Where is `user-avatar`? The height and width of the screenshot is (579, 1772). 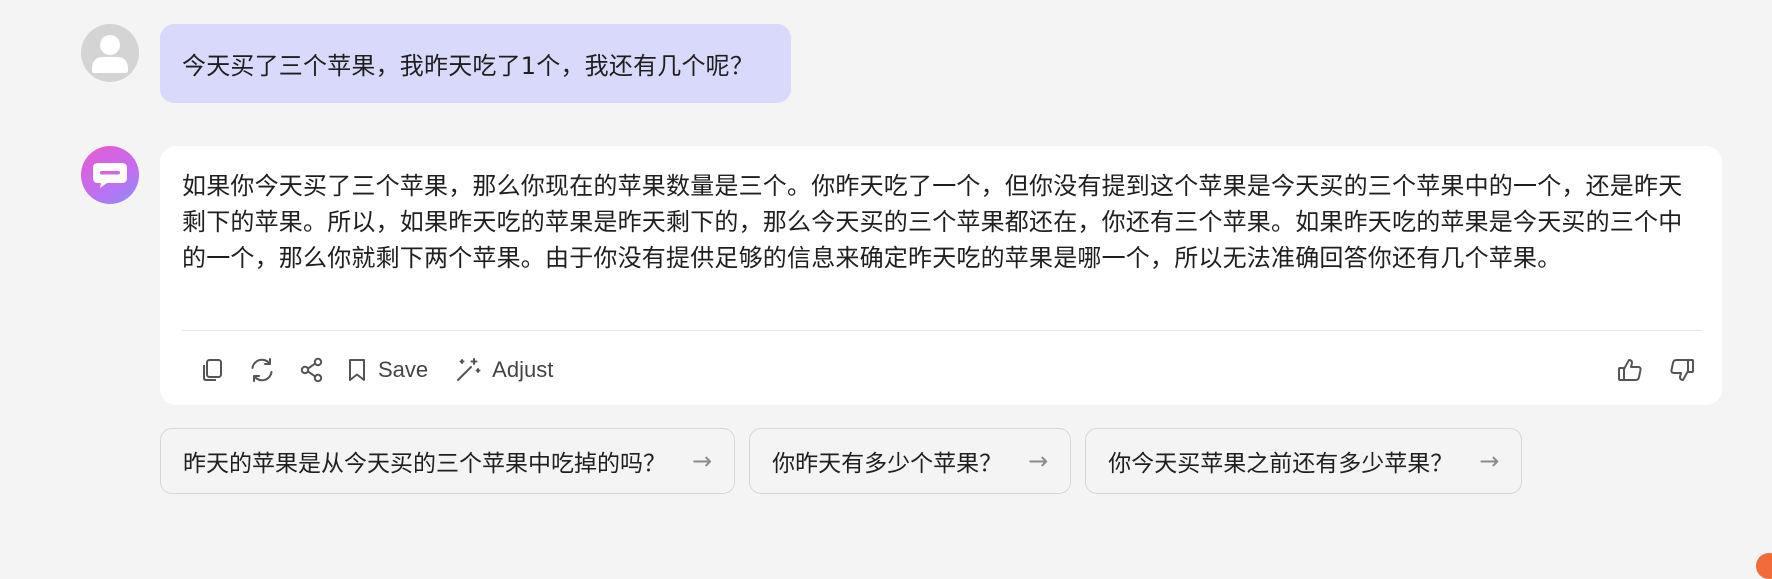
user-avatar is located at coordinates (110, 53).